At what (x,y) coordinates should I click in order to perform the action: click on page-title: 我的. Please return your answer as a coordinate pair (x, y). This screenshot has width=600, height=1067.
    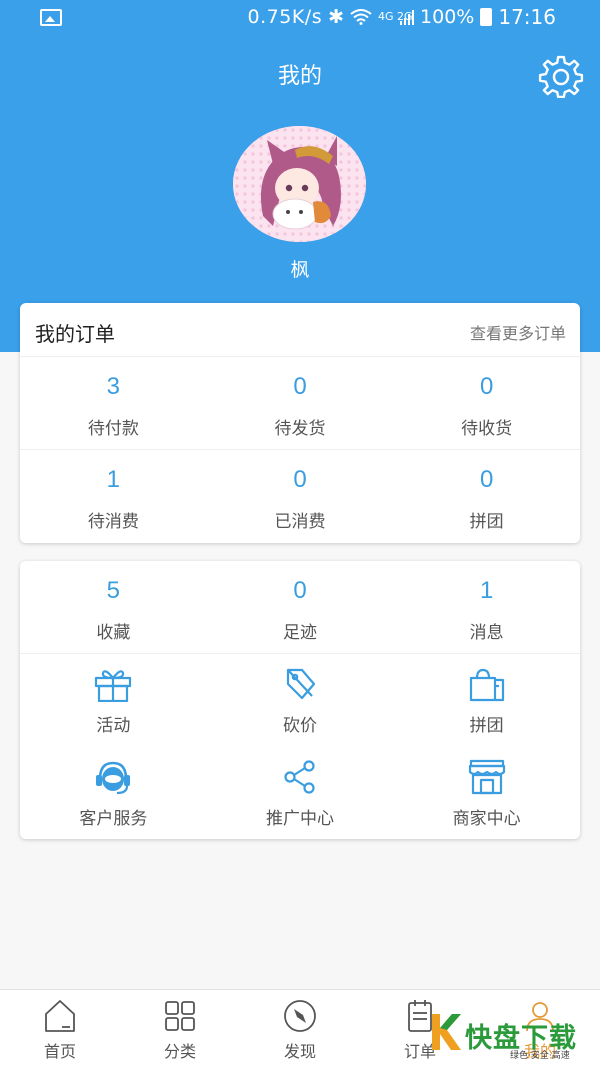
    Looking at the image, I should click on (299, 76).